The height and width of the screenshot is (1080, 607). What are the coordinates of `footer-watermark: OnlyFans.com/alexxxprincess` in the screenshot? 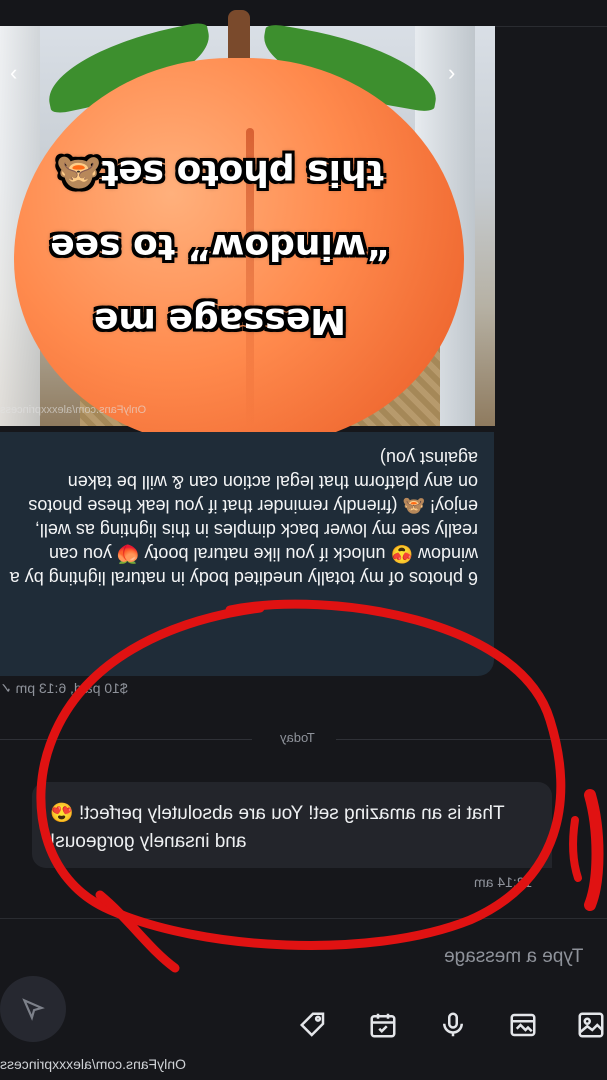 It's located at (93, 1064).